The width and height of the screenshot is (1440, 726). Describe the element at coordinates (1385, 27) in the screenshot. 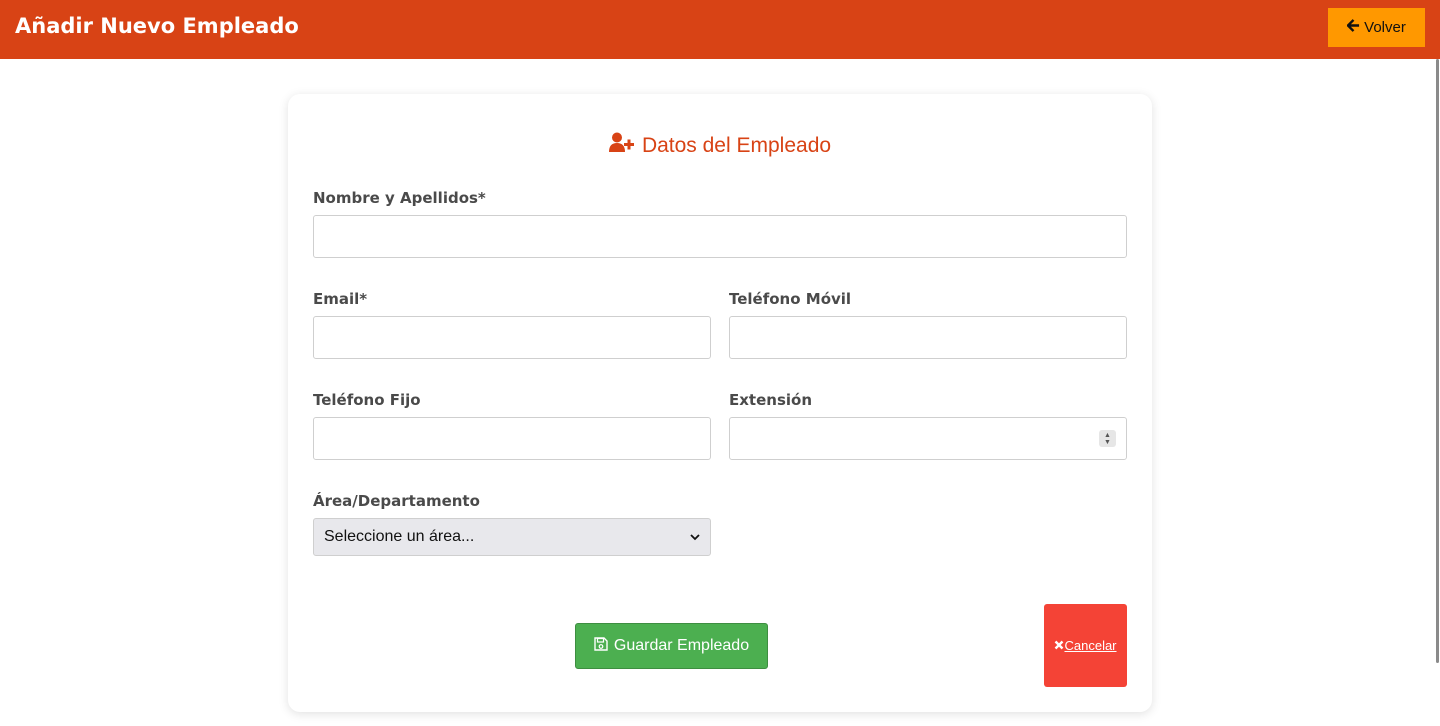

I see `back-button-label: Volver` at that location.